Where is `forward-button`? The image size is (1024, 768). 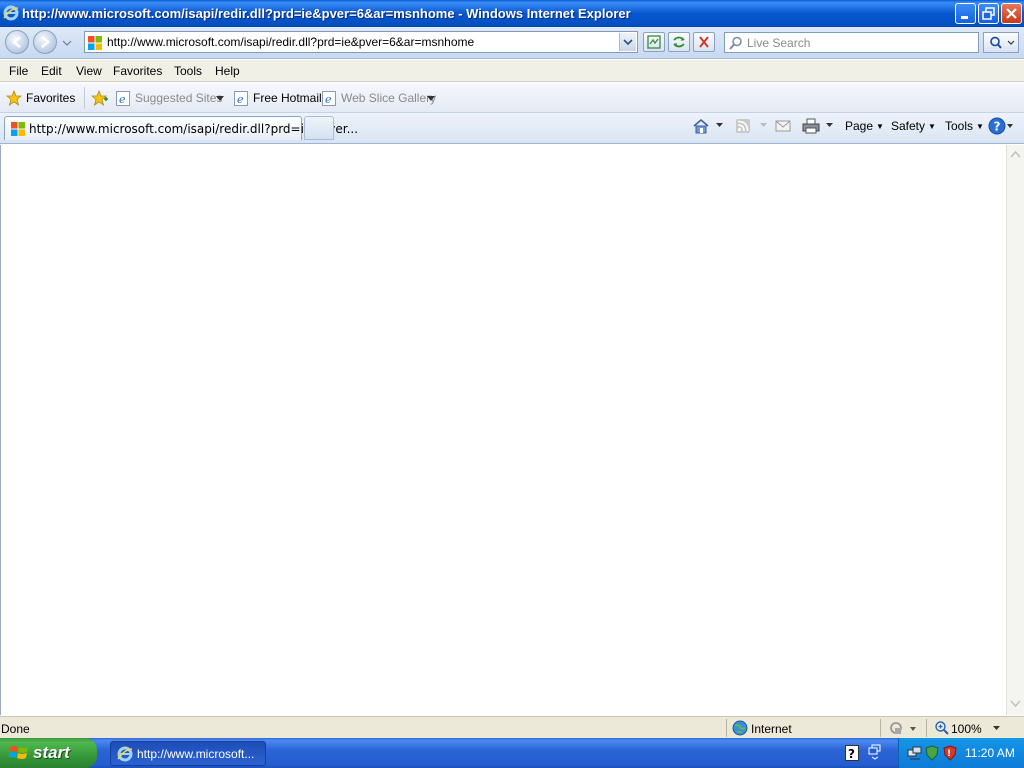 forward-button is located at coordinates (45, 42).